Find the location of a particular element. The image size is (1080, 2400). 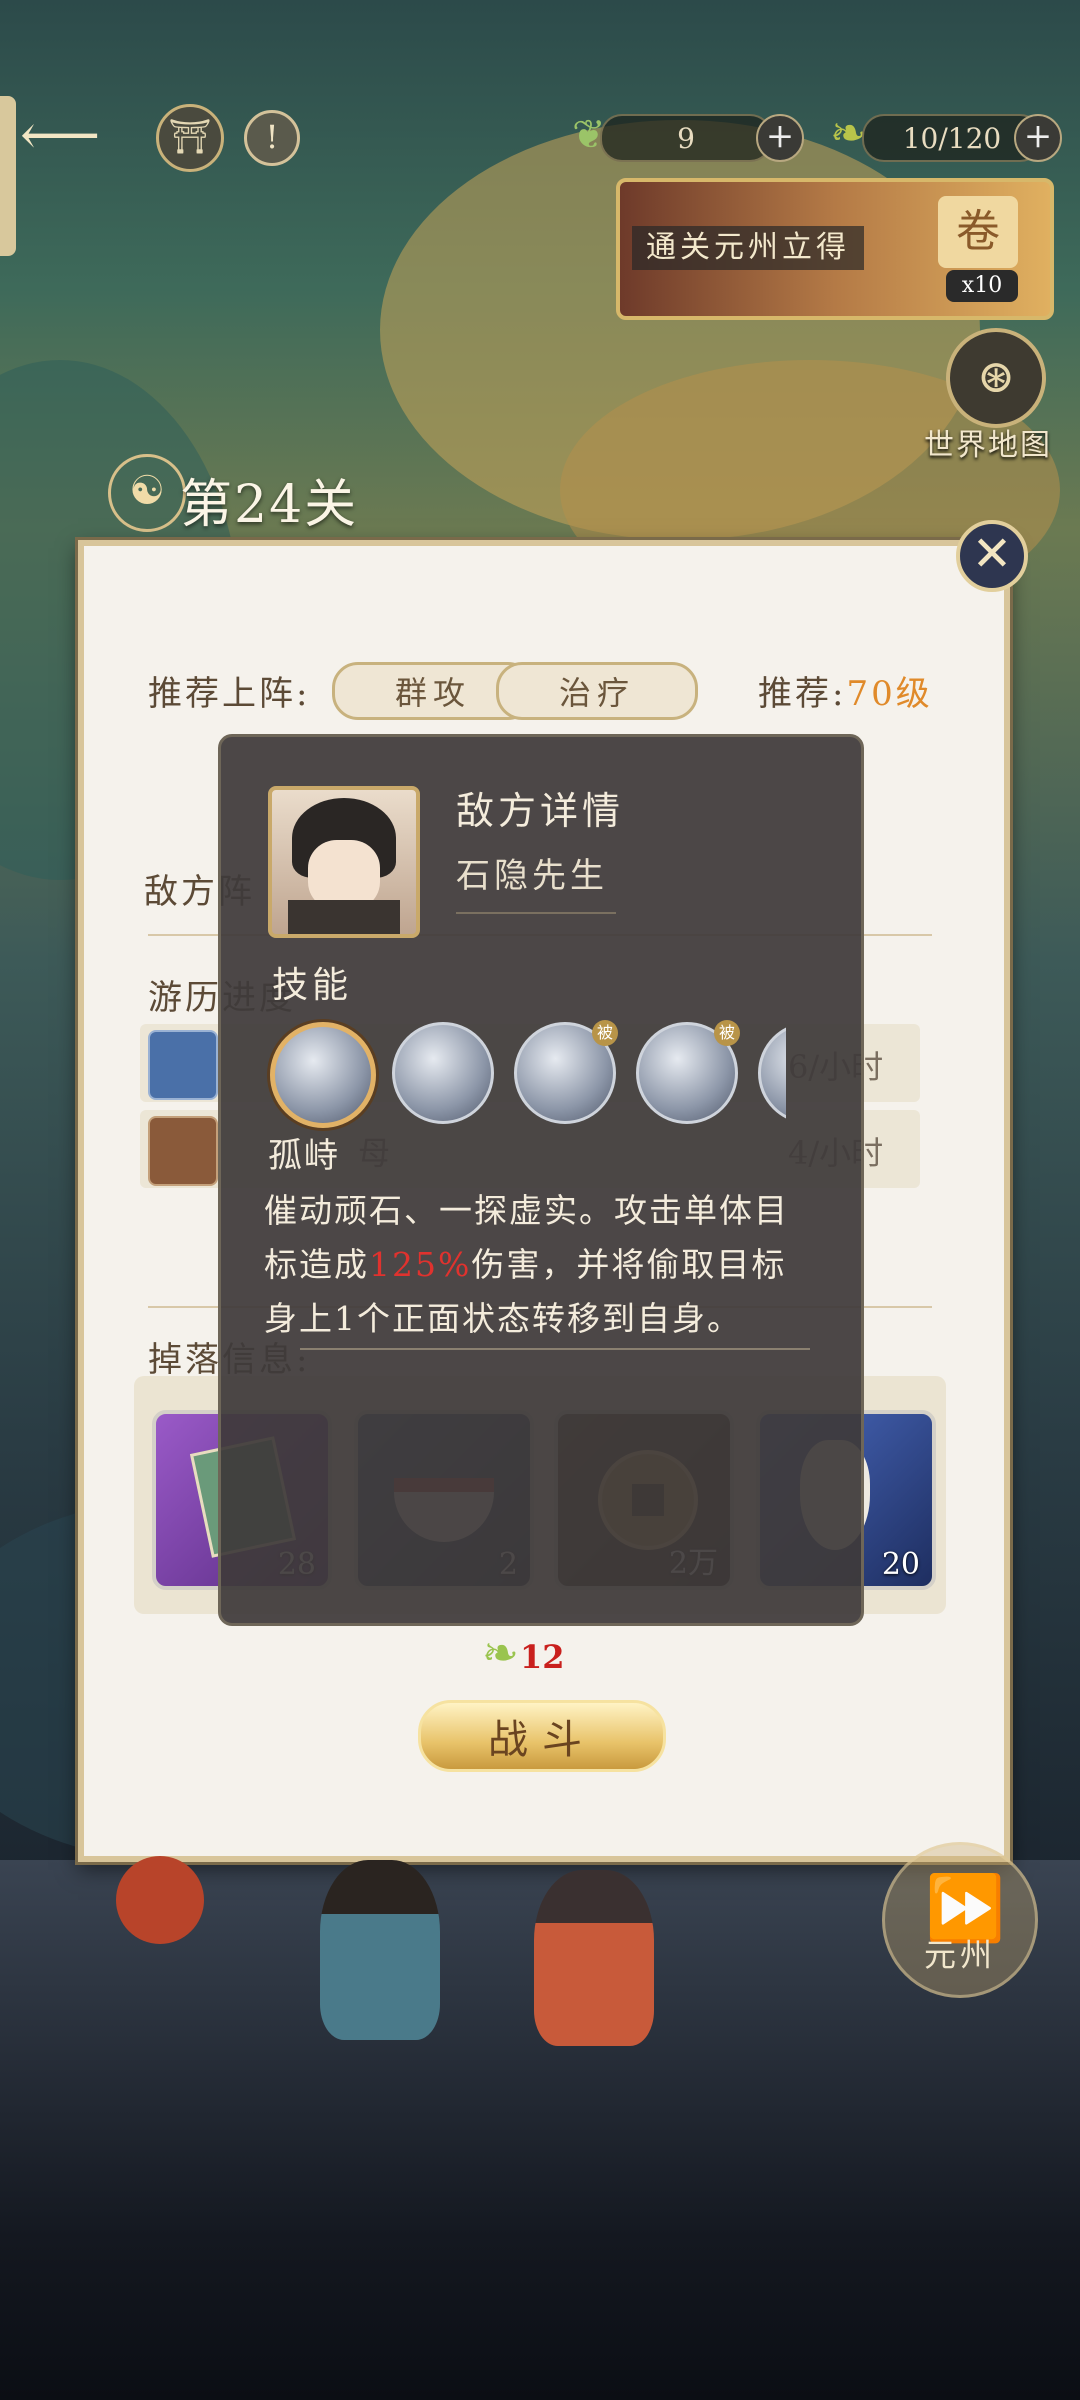

stage-title: 第24关 is located at coordinates (269, 505).